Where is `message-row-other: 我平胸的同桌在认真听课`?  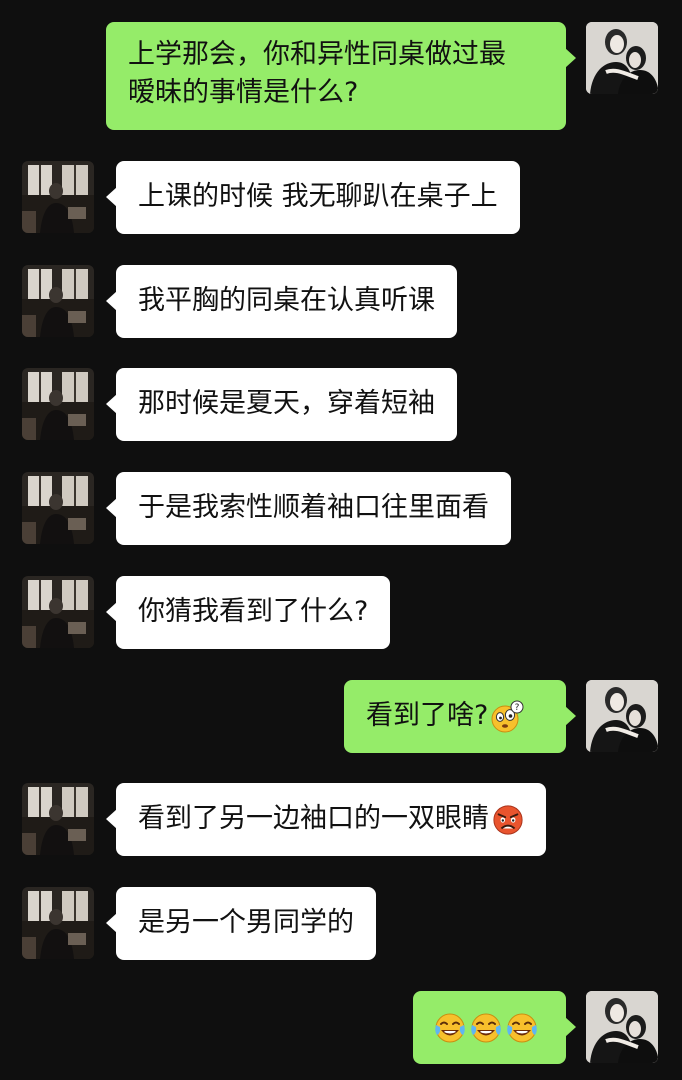
message-row-other: 我平胸的同桌在认真听课 is located at coordinates (341, 301).